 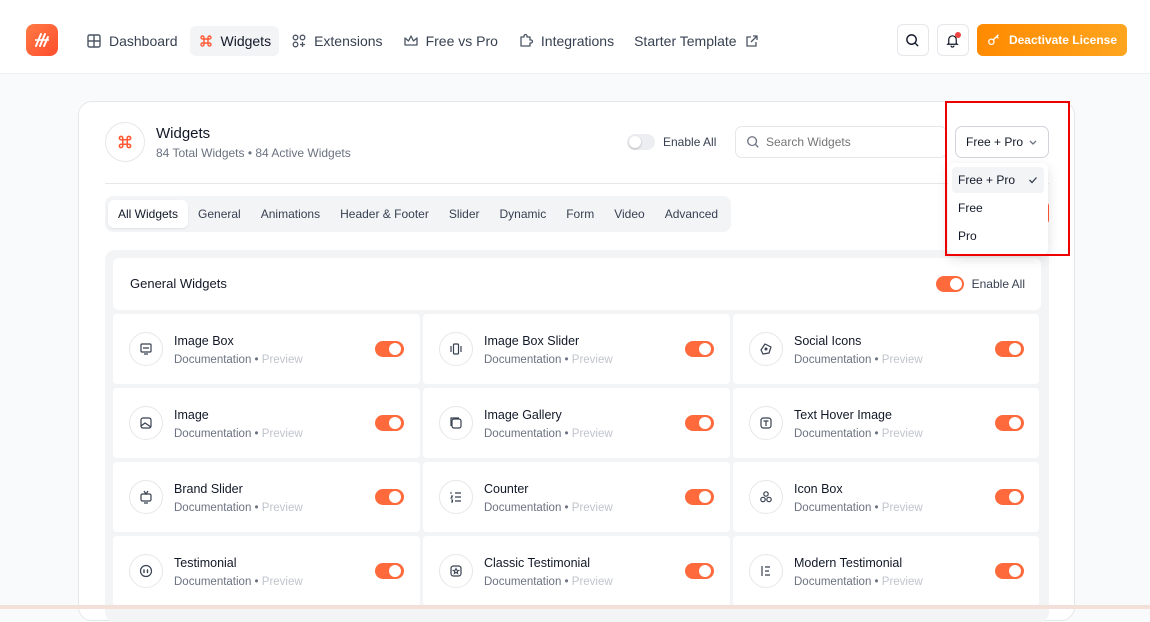 I want to click on select-value: Free + Pro, so click(x=995, y=142).